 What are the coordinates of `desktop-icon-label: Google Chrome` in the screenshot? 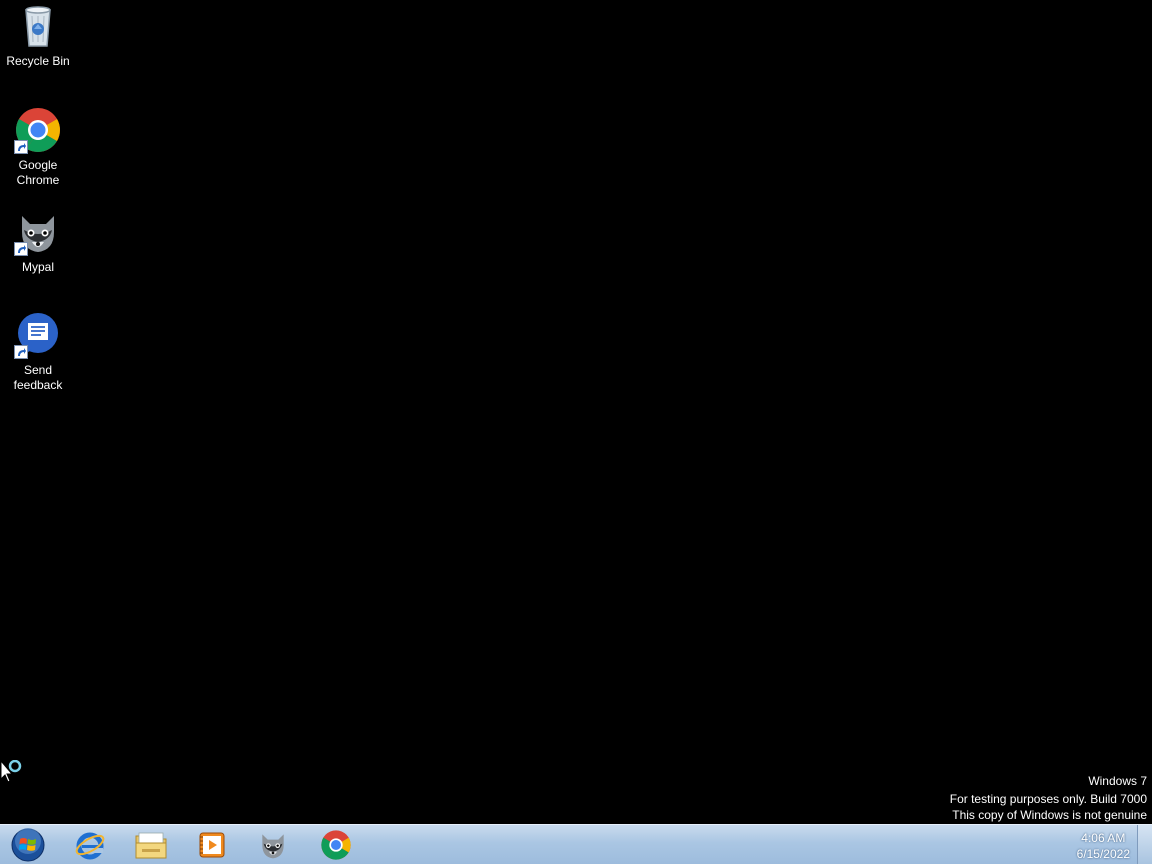 It's located at (38, 172).